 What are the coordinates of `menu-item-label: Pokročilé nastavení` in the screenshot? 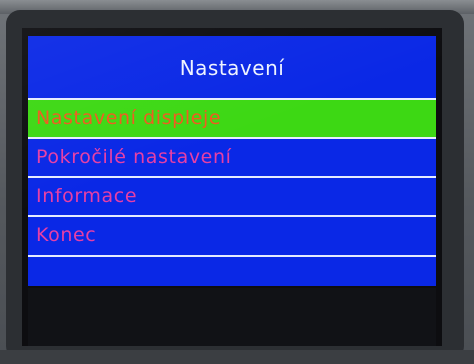 It's located at (134, 157).